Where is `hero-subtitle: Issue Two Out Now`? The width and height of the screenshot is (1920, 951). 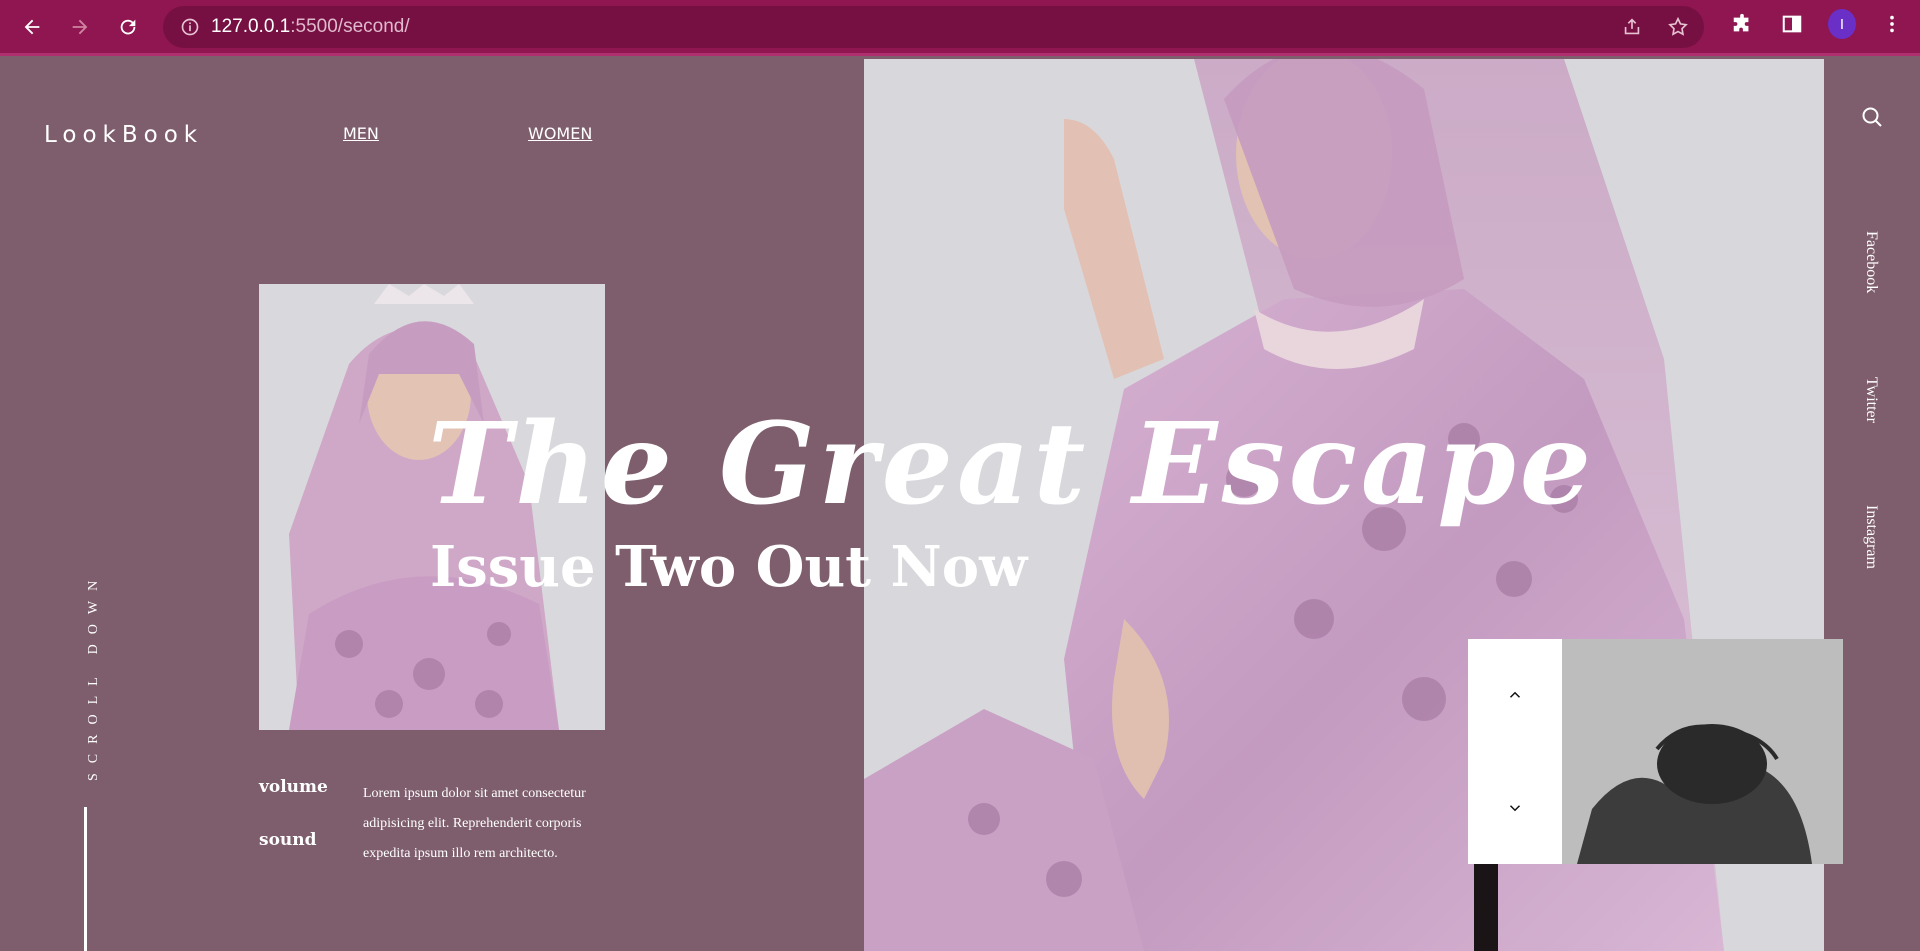 hero-subtitle: Issue Two Out Now is located at coordinates (729, 567).